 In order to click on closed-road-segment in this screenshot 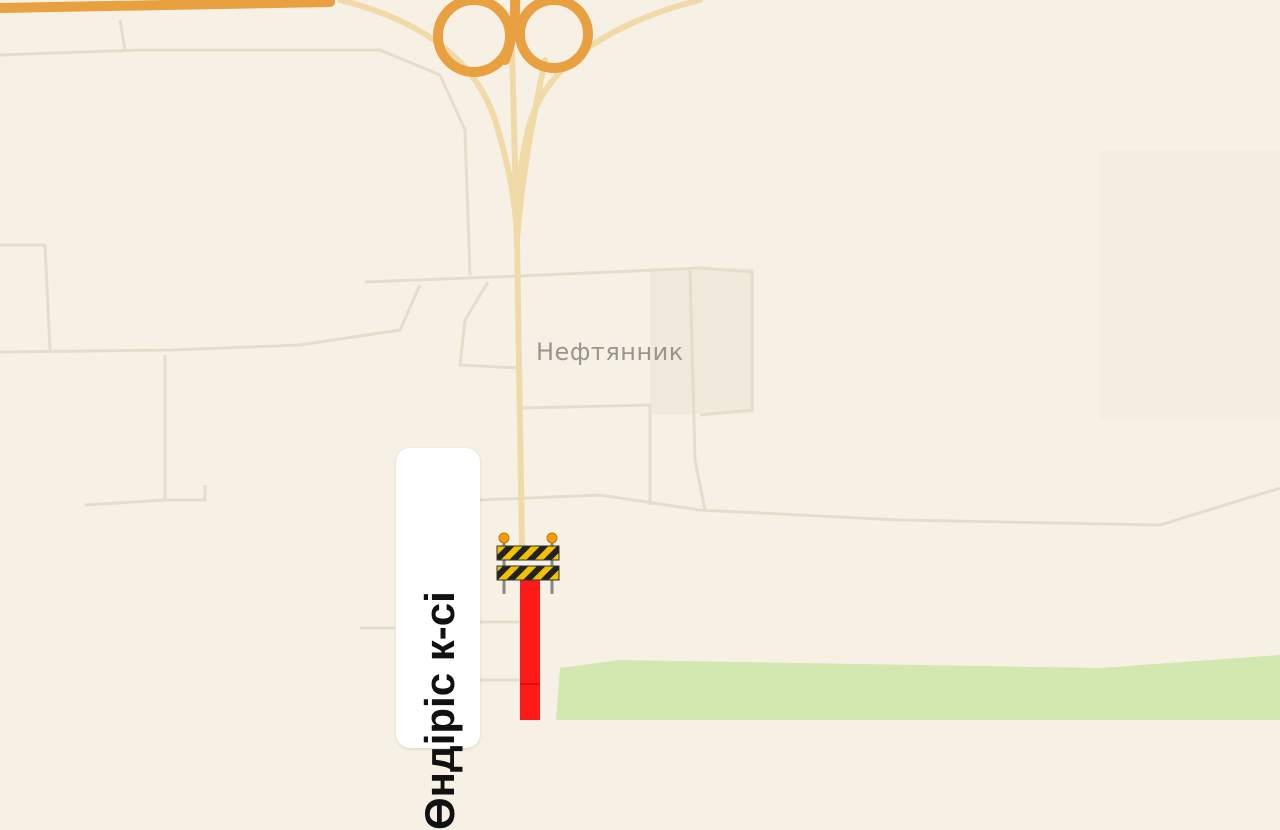, I will do `click(530, 650)`.